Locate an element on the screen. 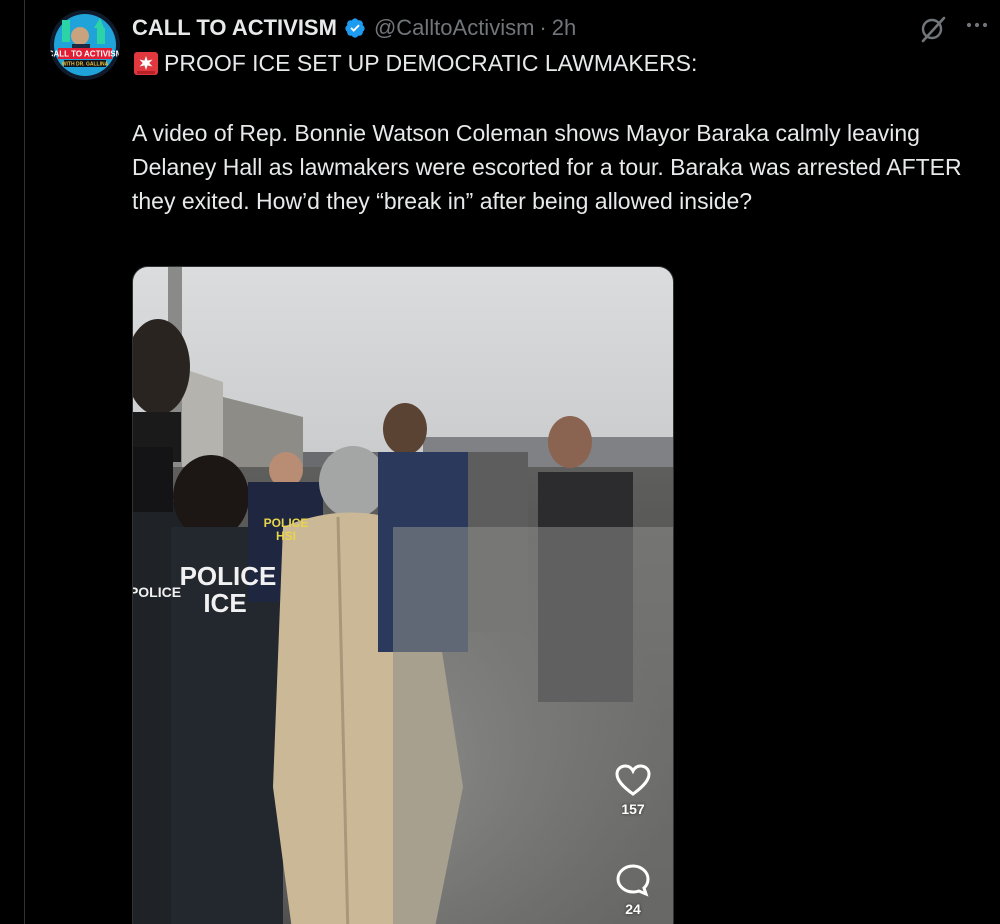 Image resolution: width=1000 pixels, height=924 pixels. jacket-text-hsi-police: POLICE is located at coordinates (286, 523).